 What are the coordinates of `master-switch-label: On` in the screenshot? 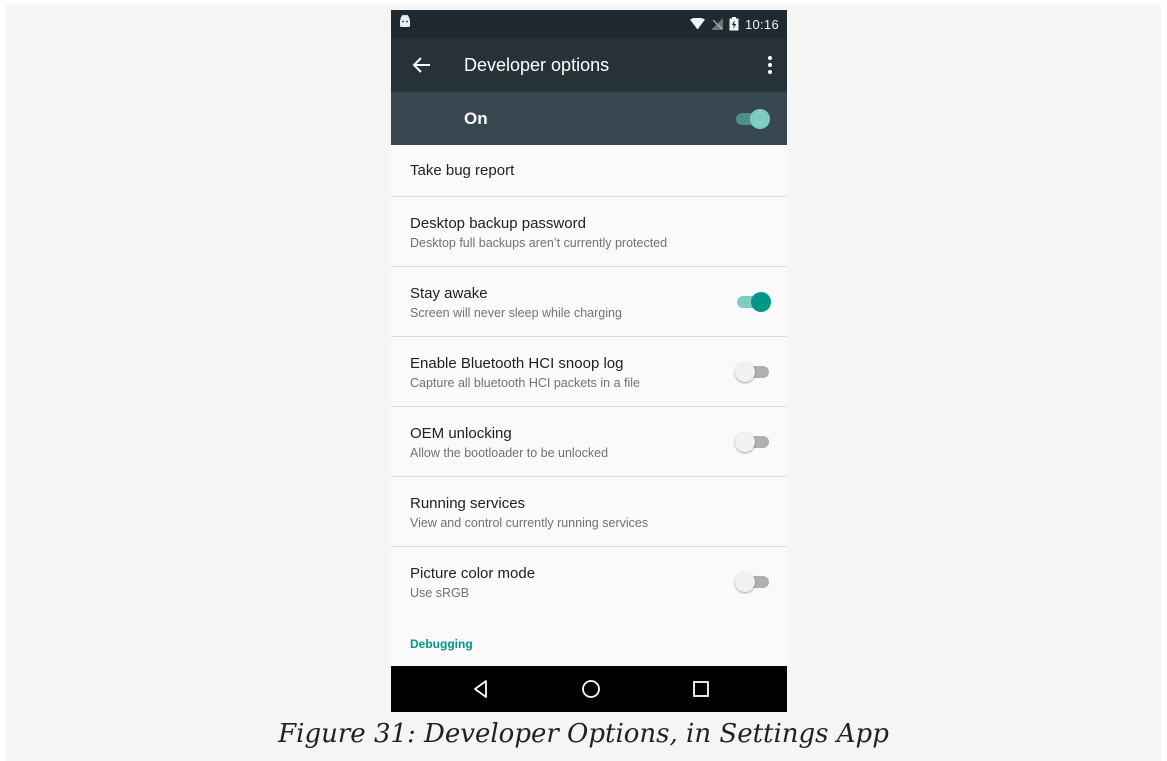 It's located at (476, 118).